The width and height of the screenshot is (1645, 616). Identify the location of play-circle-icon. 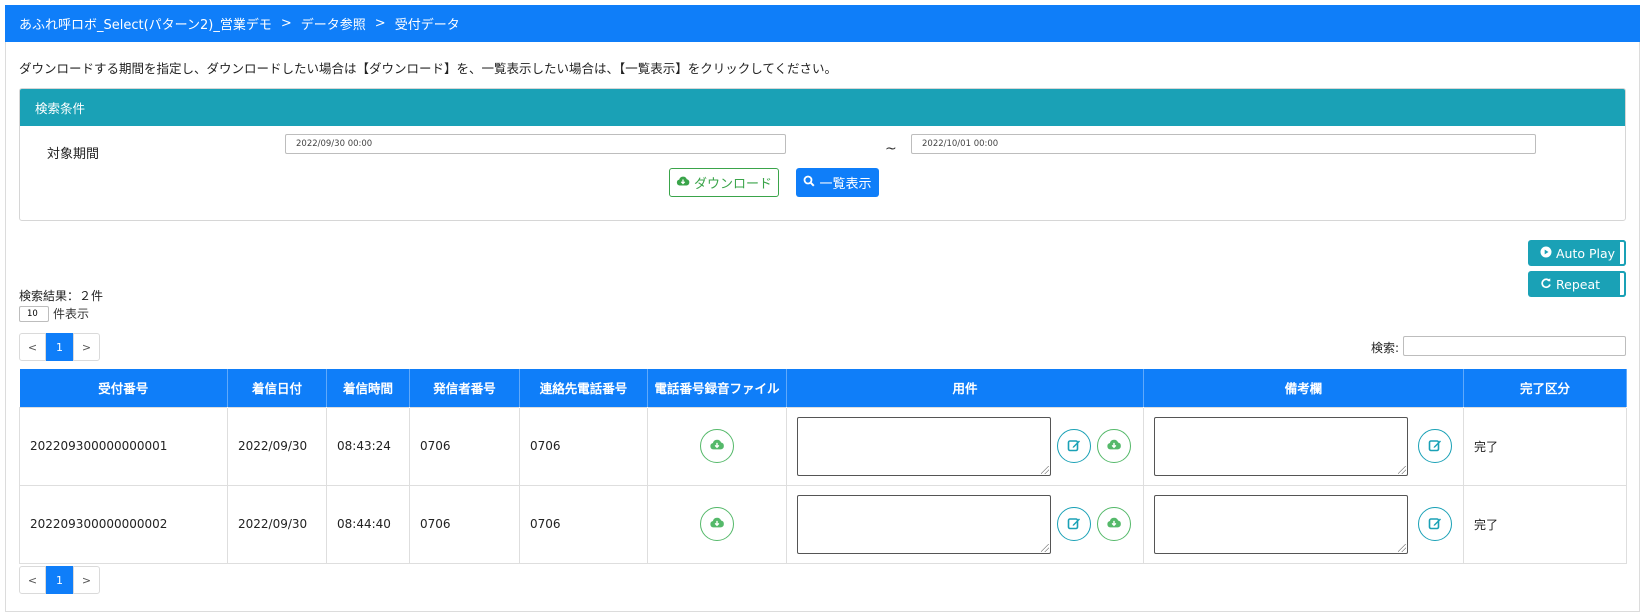
(1546, 253).